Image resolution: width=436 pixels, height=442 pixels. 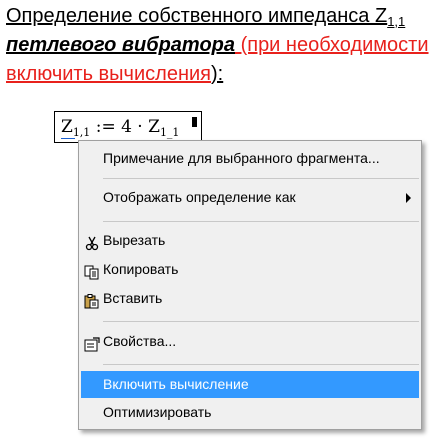 What do you see at coordinates (169, 132) in the screenshot?
I see `math-rhs-subscript: 1_1` at bounding box center [169, 132].